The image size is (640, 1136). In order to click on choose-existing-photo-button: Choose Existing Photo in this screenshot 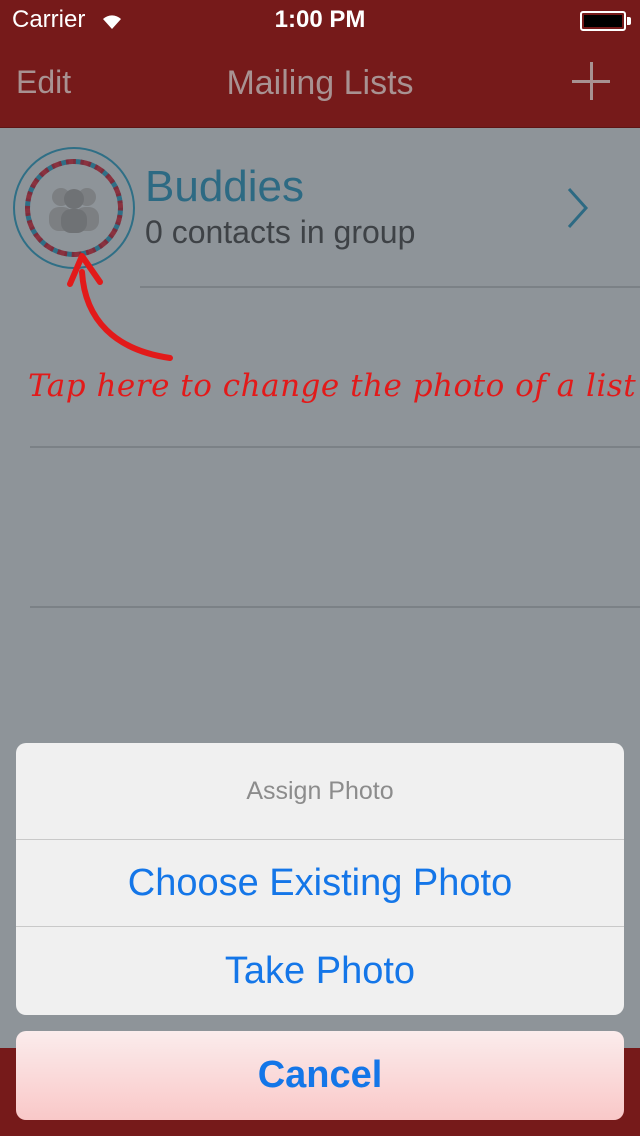, I will do `click(320, 883)`.